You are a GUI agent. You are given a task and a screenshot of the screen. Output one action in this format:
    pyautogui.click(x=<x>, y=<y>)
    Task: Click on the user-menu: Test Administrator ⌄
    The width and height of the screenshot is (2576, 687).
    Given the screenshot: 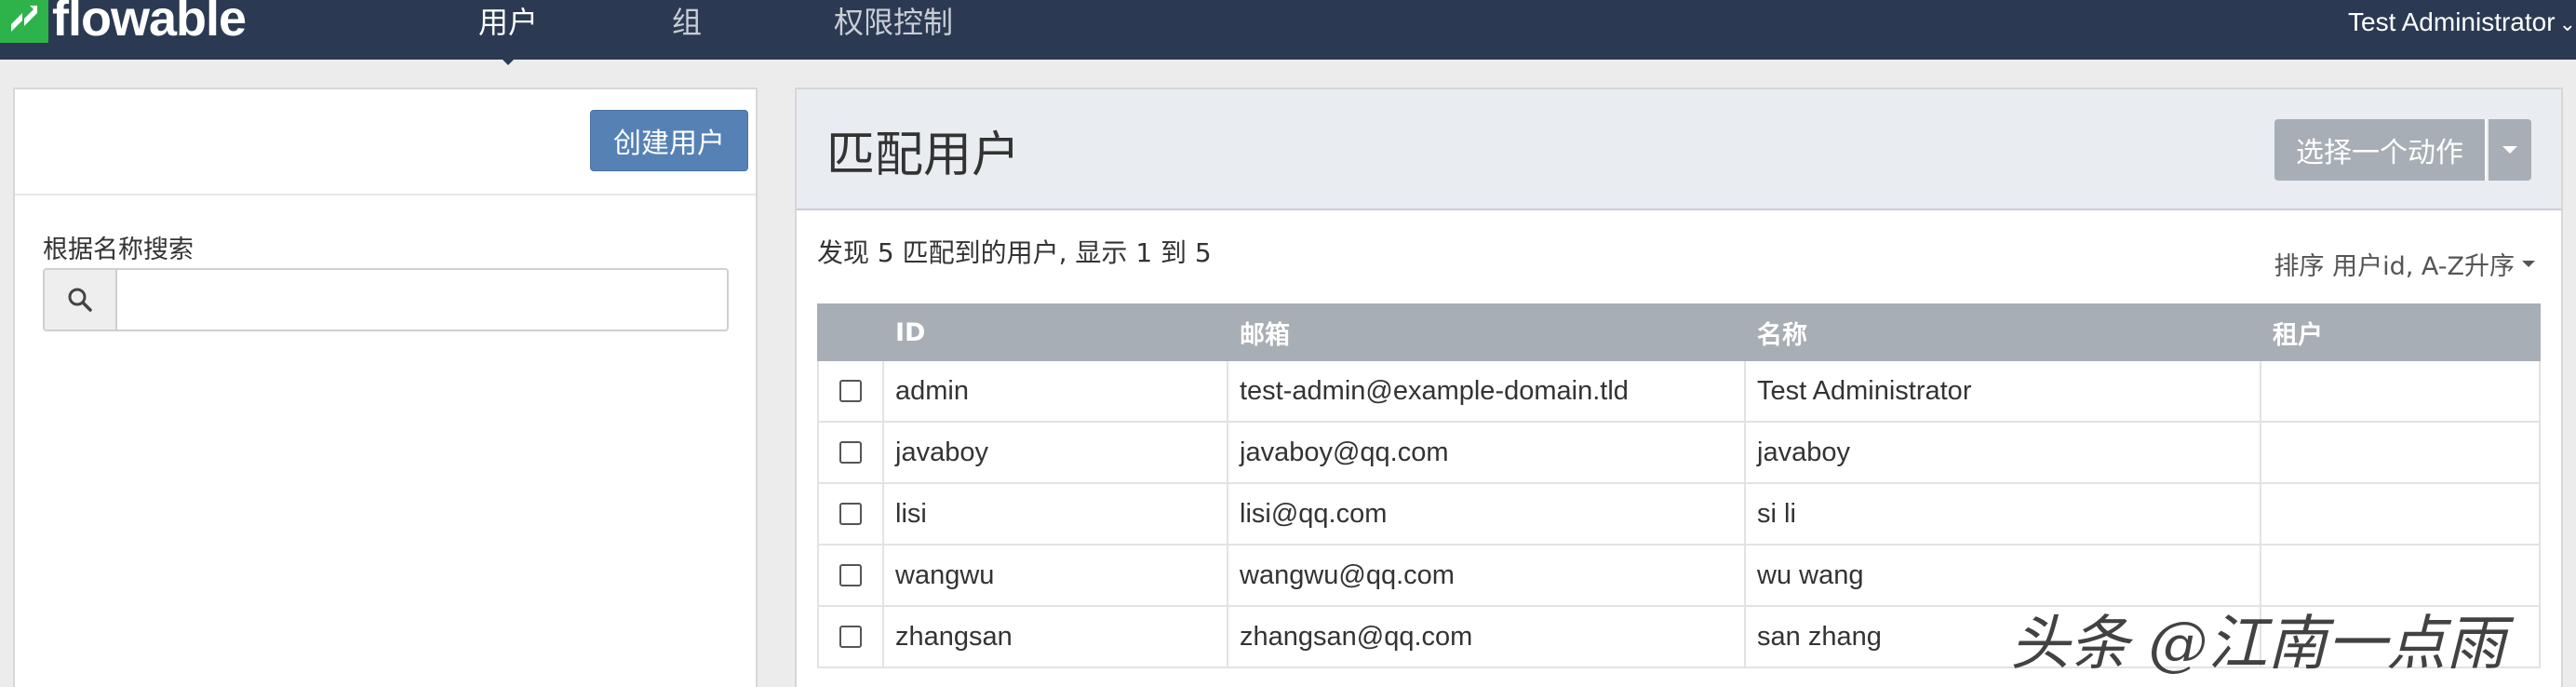 What is the action you would take?
    pyautogui.click(x=2462, y=22)
    